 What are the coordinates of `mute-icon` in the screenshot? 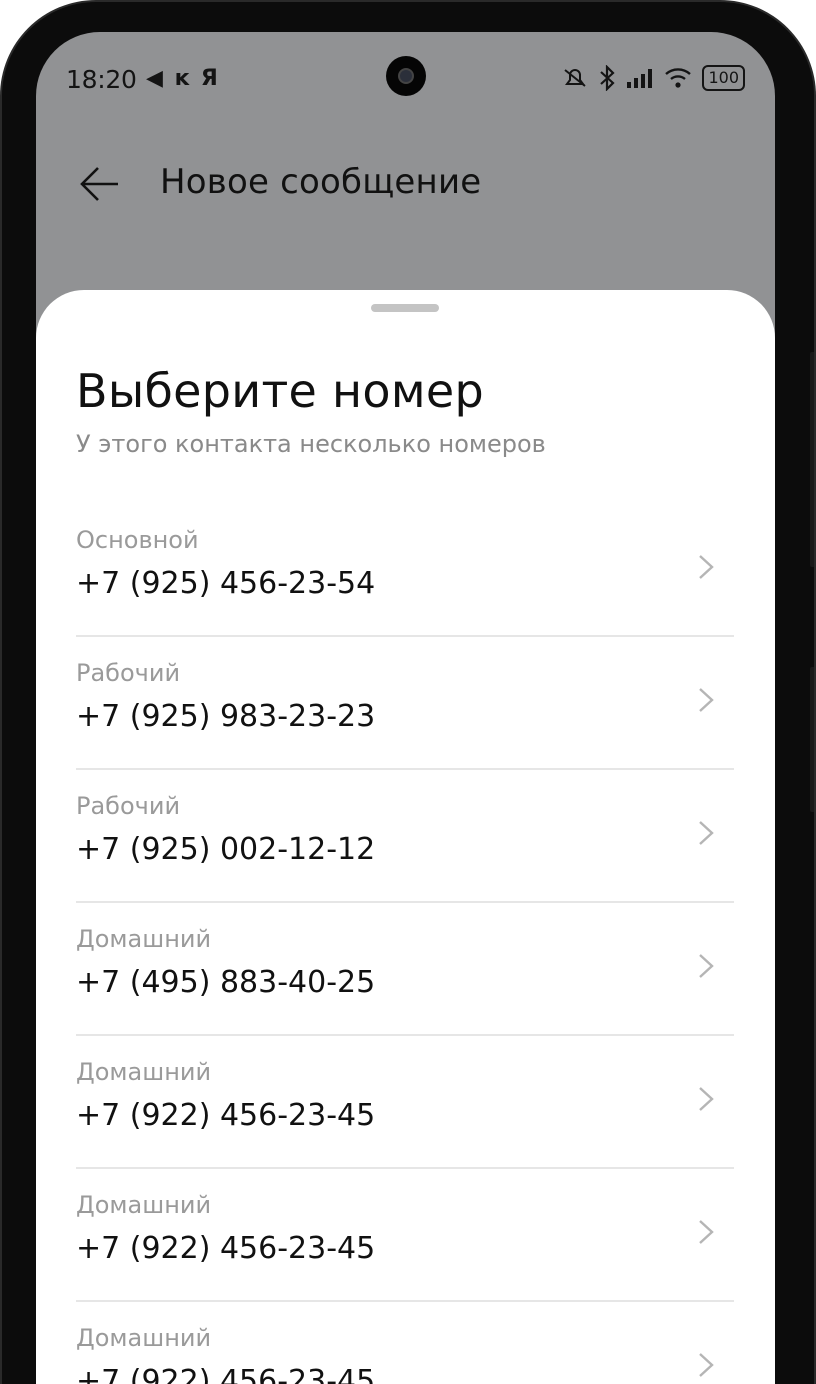 It's located at (575, 78).